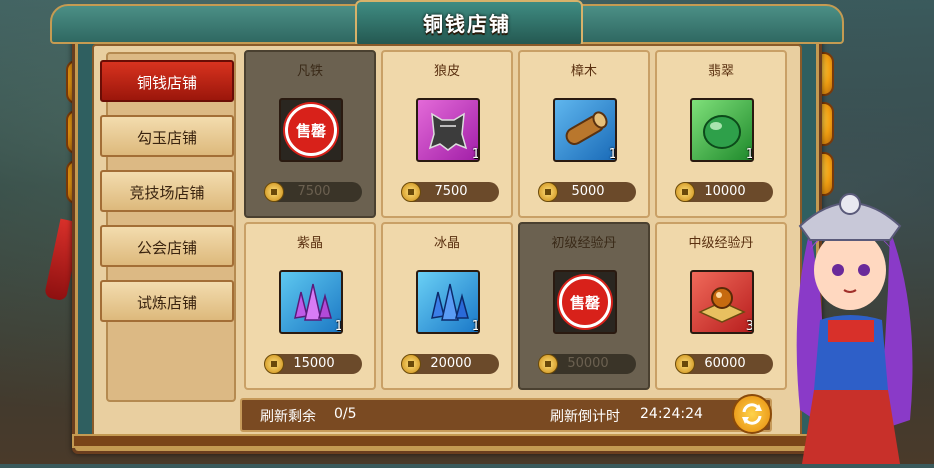 This screenshot has width=934, height=468. I want to click on ice-crystal-icon: 1, so click(448, 302).